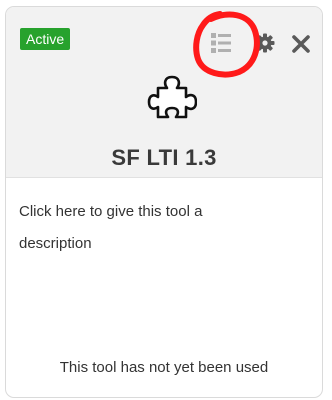 The height and width of the screenshot is (400, 332). Describe the element at coordinates (221, 43) in the screenshot. I see `list-icon` at that location.